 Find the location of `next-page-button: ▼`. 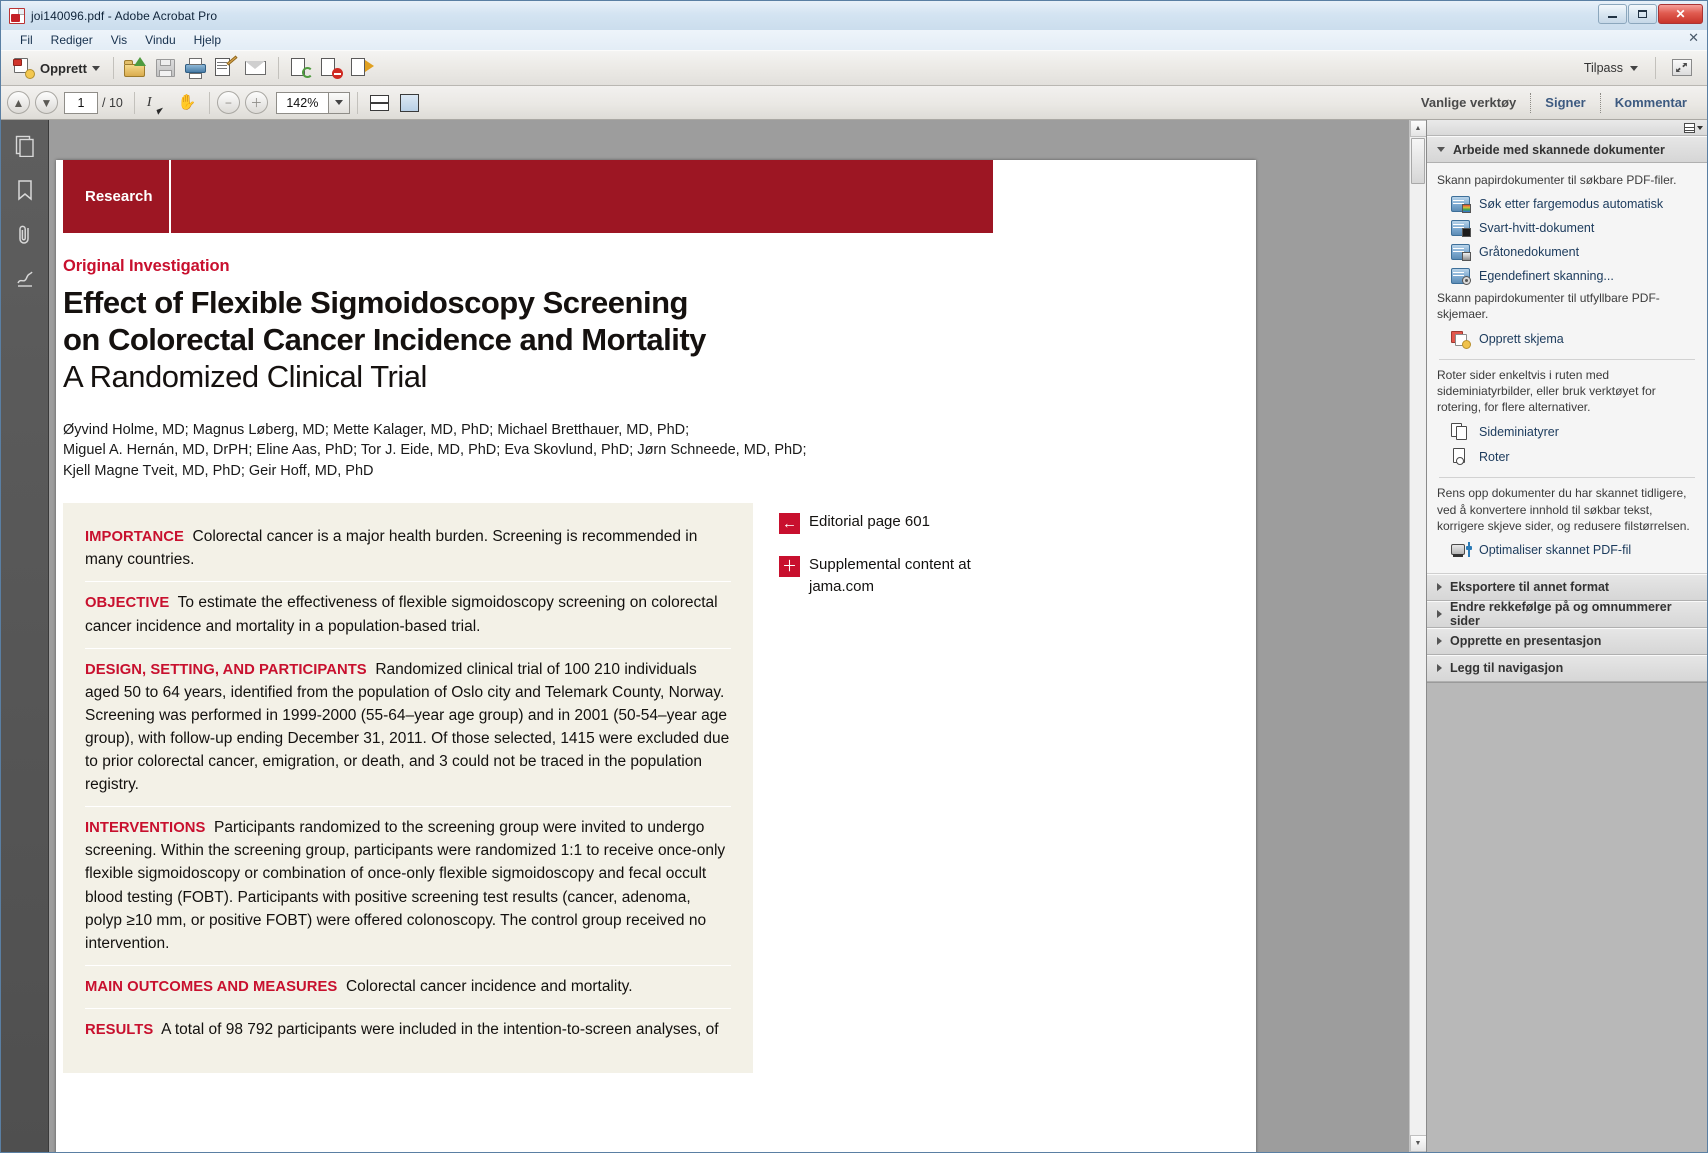

next-page-button: ▼ is located at coordinates (46, 102).